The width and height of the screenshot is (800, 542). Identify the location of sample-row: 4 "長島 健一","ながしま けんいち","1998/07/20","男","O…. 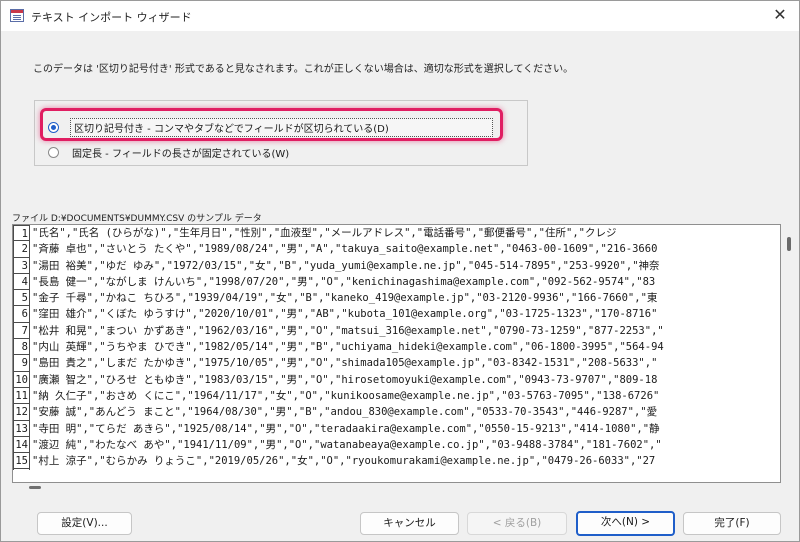
(396, 282).